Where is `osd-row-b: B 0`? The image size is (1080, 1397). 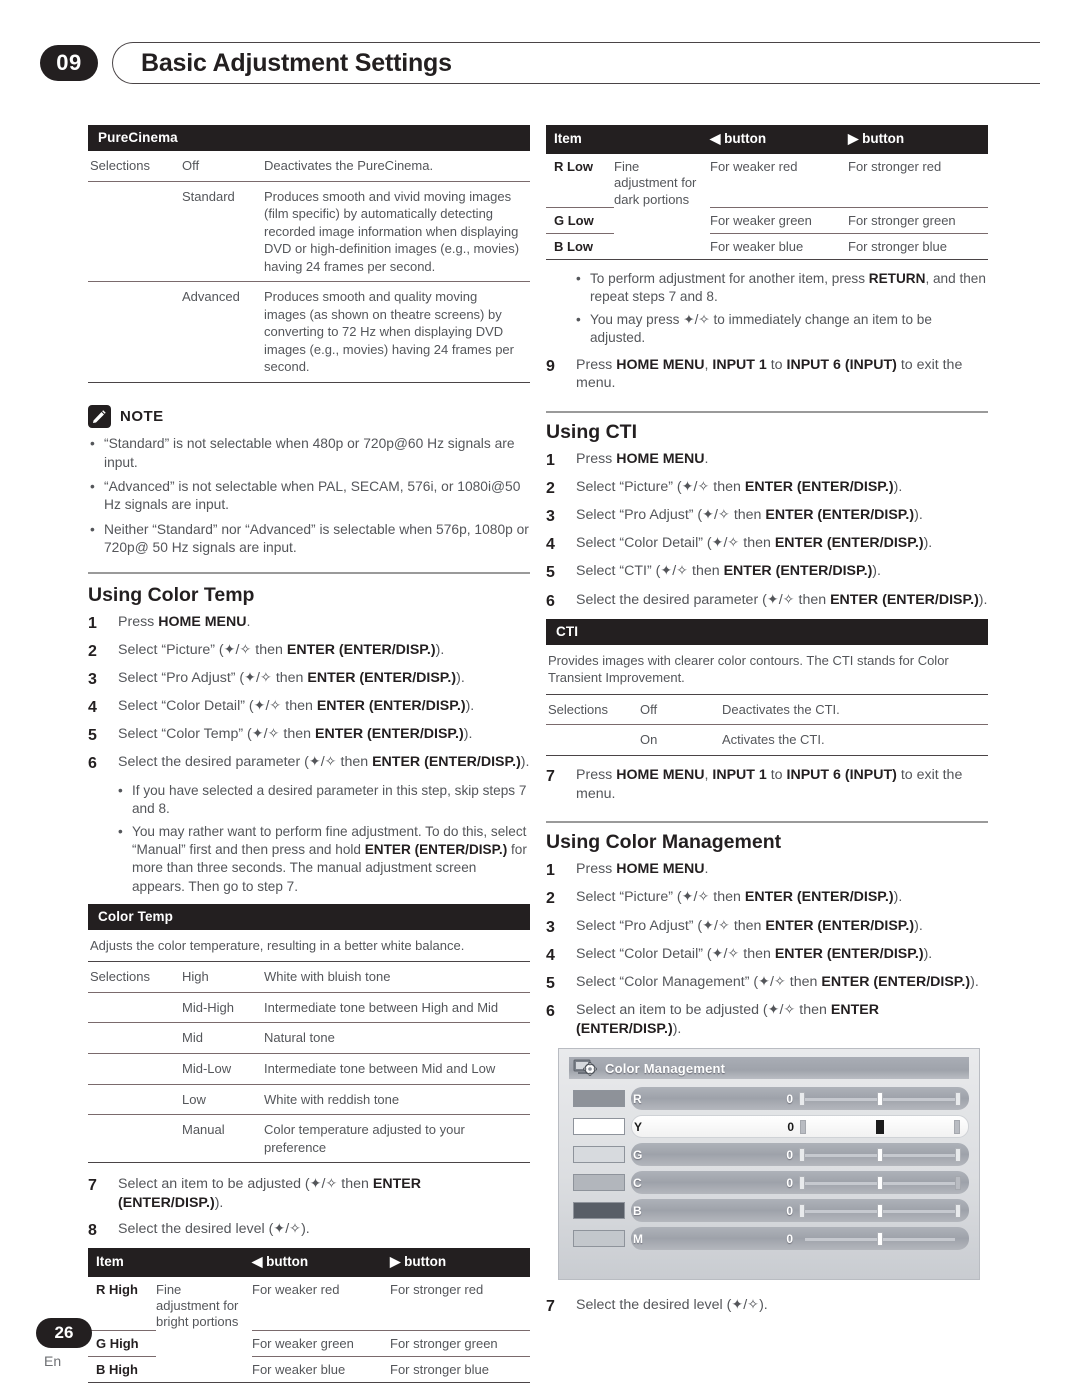
osd-row-b: B 0 is located at coordinates (769, 1211).